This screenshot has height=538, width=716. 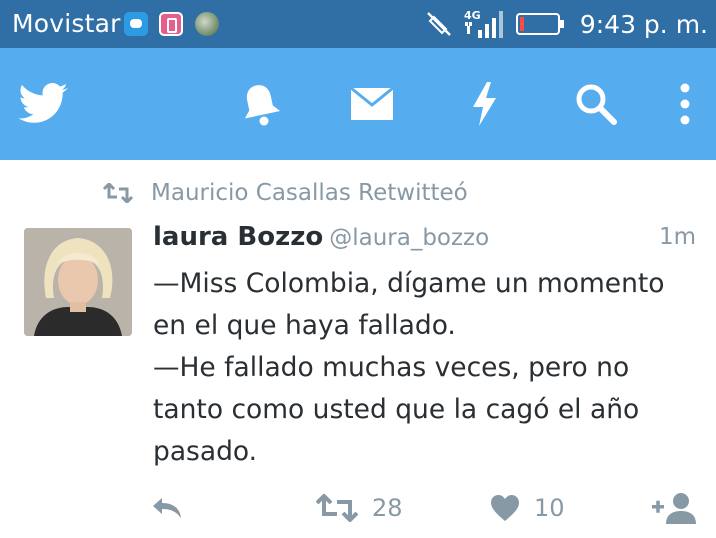 I want to click on battery-icon, so click(x=539, y=24).